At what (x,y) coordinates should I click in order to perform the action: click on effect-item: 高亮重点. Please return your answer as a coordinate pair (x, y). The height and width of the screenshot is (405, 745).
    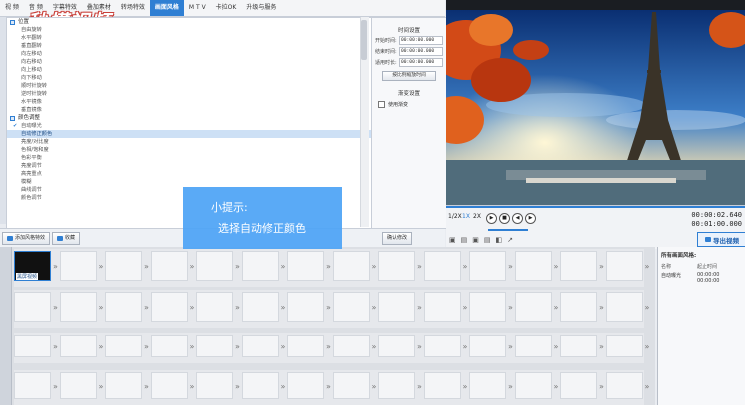
    Looking at the image, I should click on (189, 174).